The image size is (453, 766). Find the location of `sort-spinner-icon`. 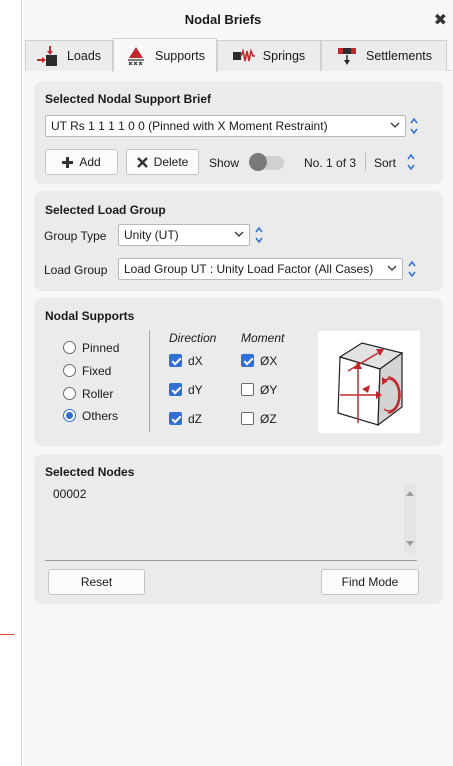

sort-spinner-icon is located at coordinates (411, 162).